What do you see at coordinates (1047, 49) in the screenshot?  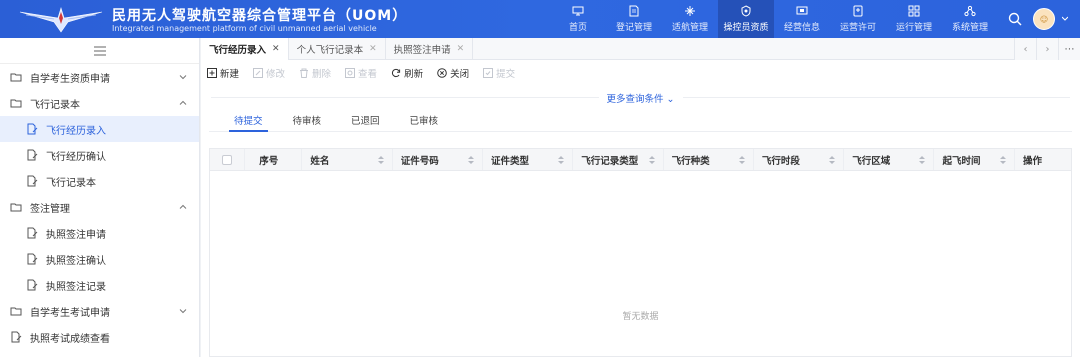 I see `chevron-right-icon: ›` at bounding box center [1047, 49].